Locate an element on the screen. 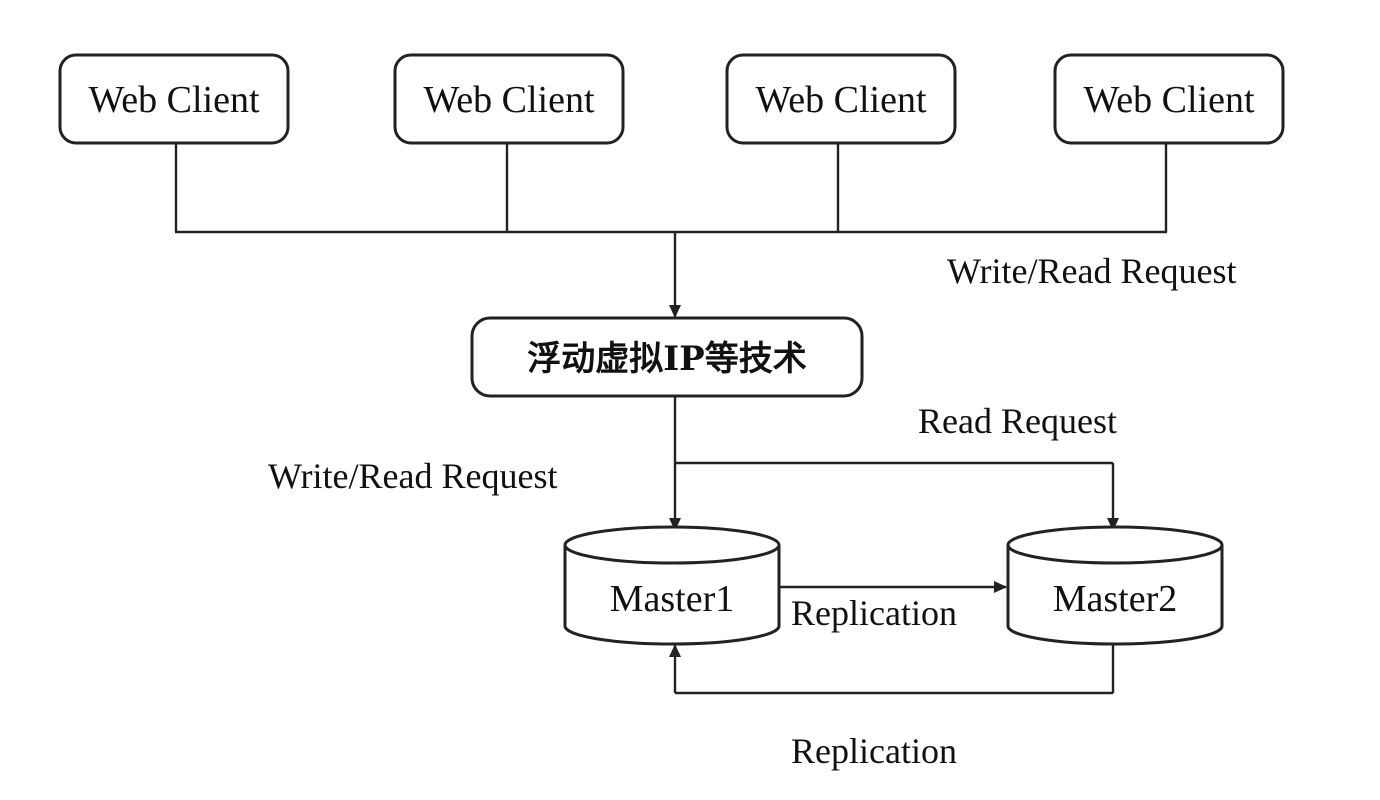 The height and width of the screenshot is (800, 1380). client-bus-connector is located at coordinates (671, 188).